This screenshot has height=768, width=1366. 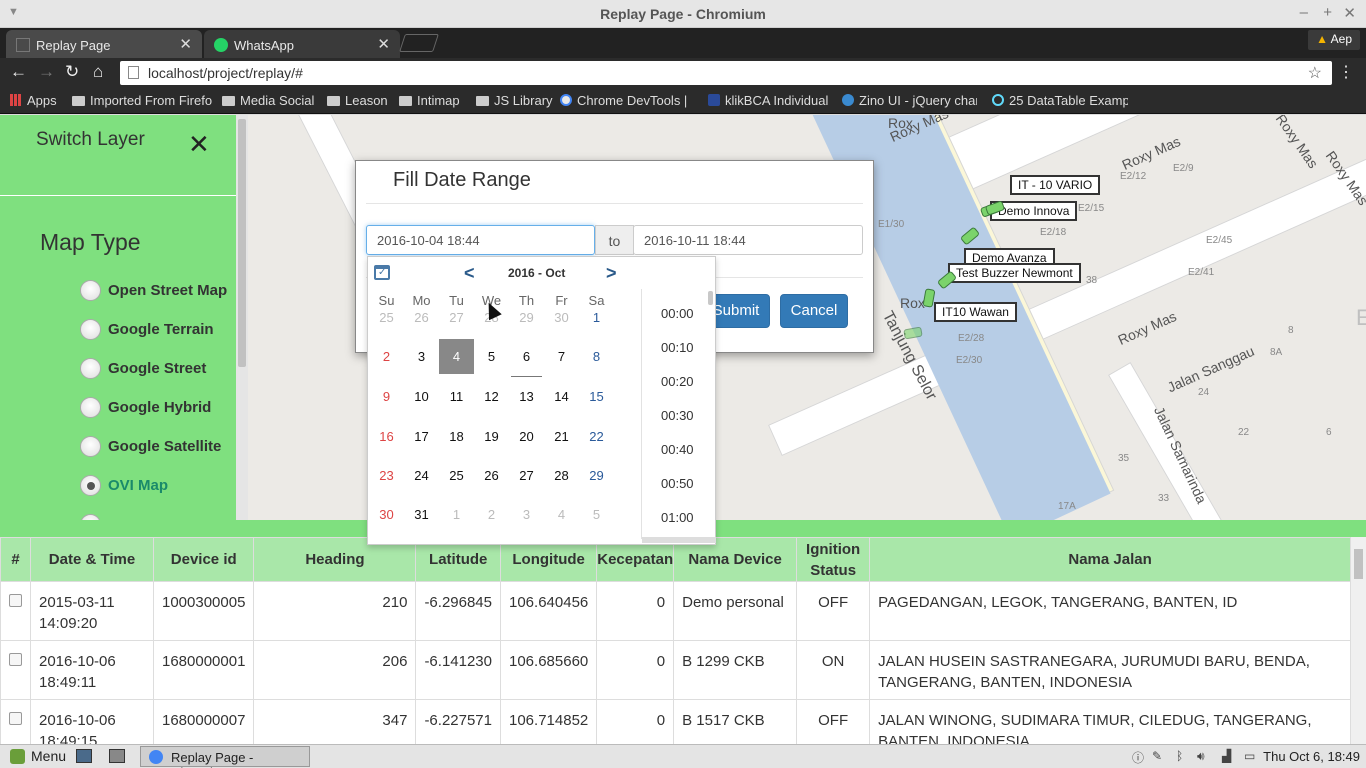 What do you see at coordinates (677, 449) in the screenshot?
I see `time-option: 00:40` at bounding box center [677, 449].